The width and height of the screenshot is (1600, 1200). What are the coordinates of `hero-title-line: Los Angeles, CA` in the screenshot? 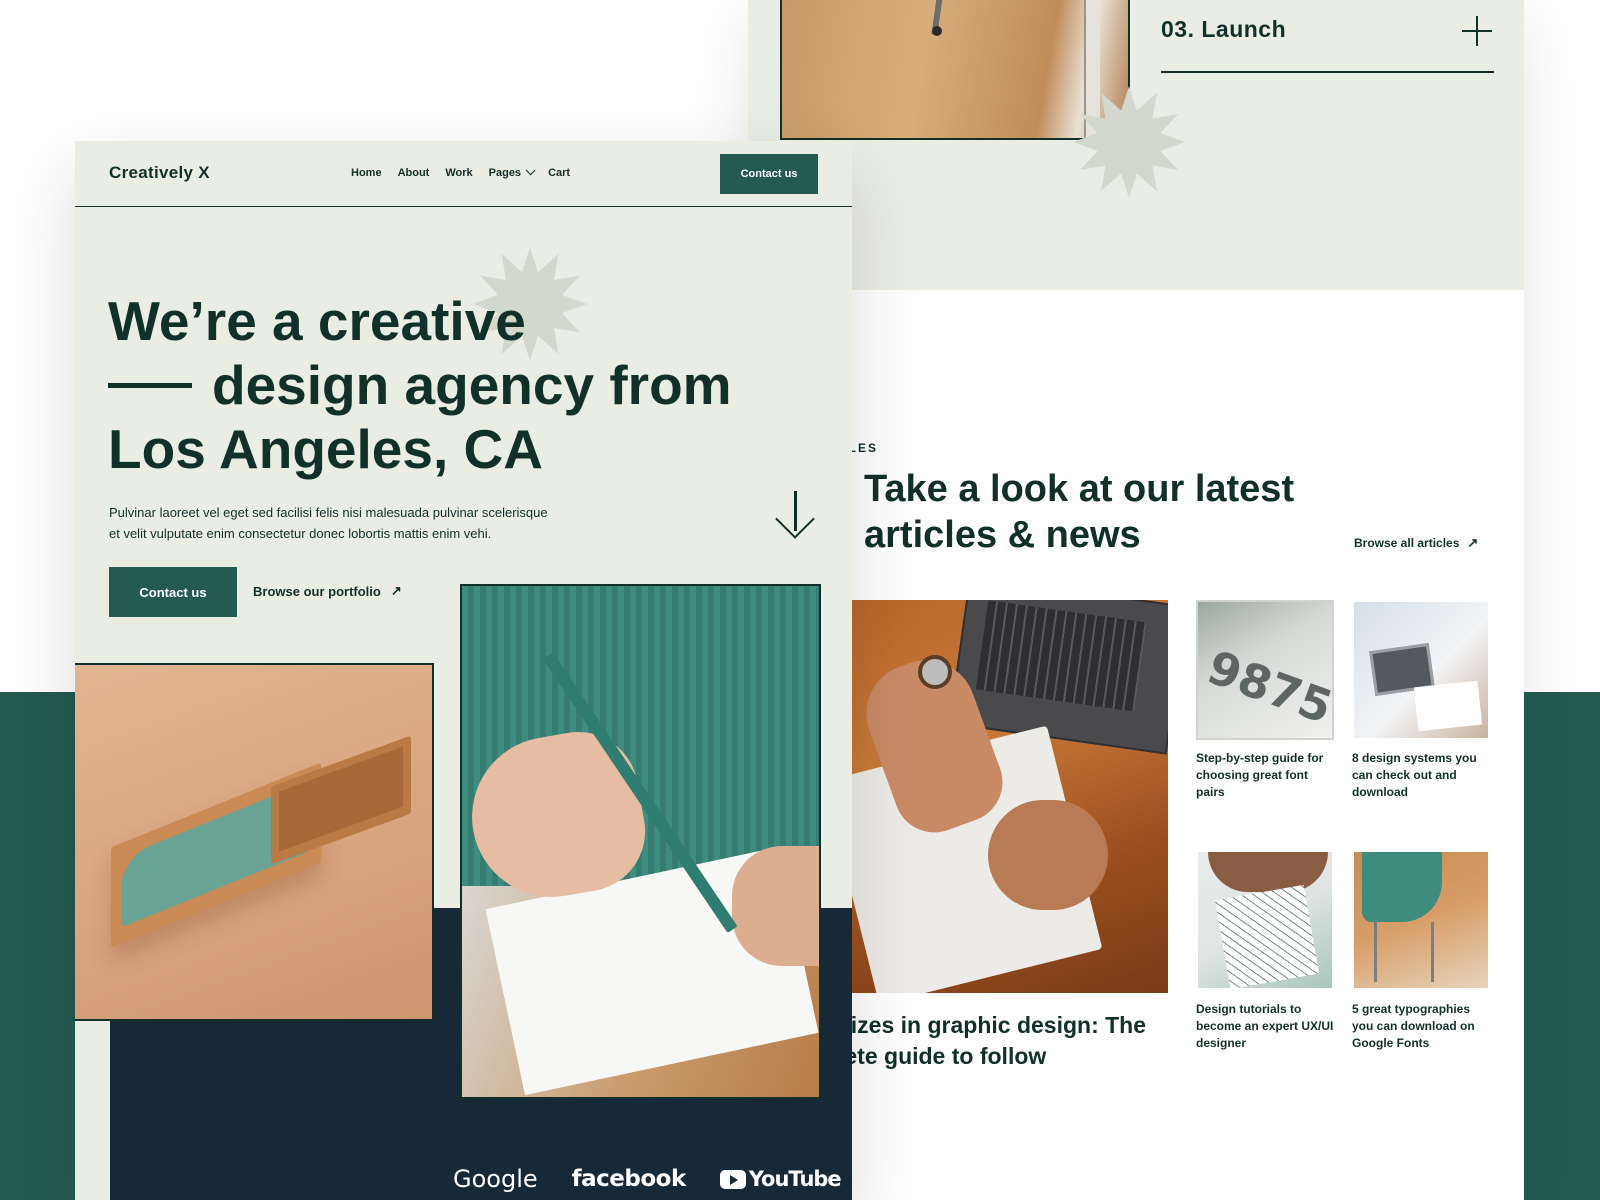 It's located at (325, 449).